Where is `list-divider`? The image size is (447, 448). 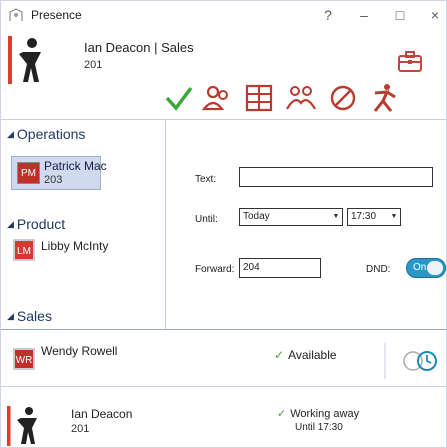
list-divider is located at coordinates (224, 329).